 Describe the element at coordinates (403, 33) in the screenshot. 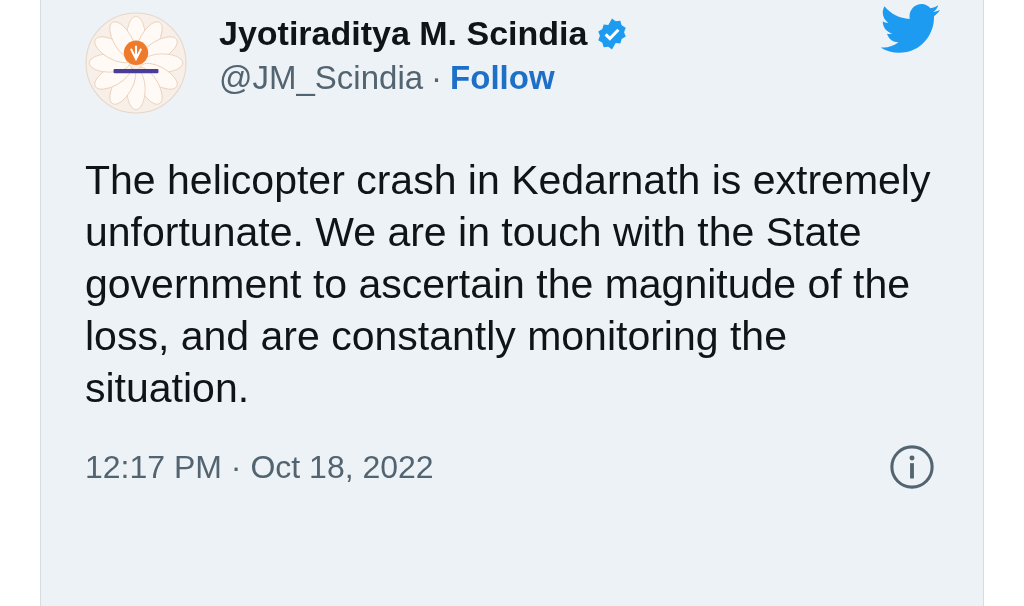

I see `author-name: Jyotiraditya M. Scindia` at that location.